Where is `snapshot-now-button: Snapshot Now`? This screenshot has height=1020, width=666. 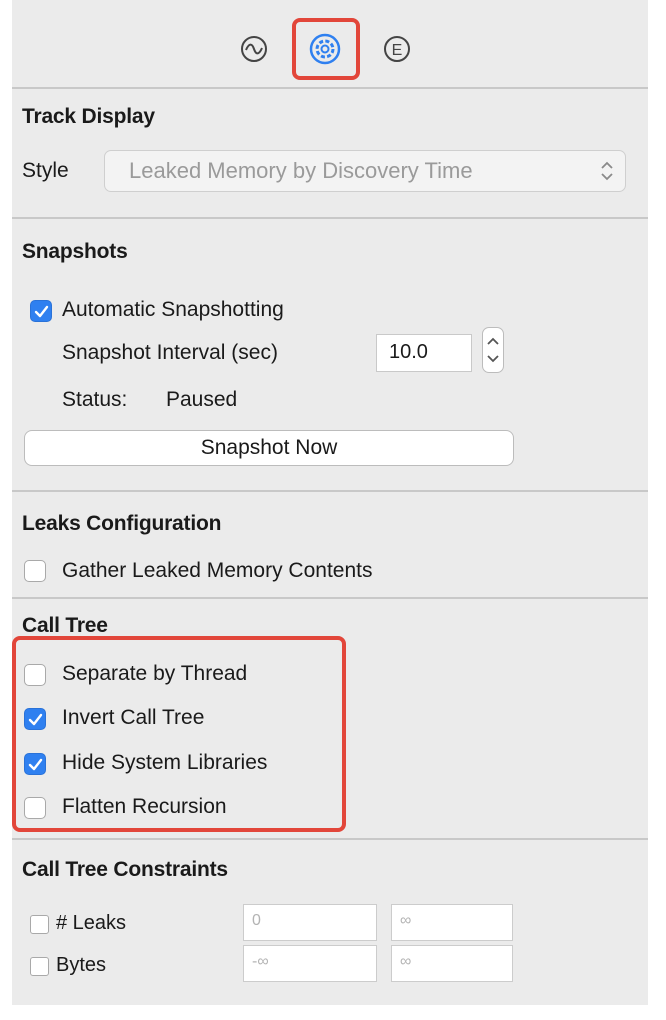 snapshot-now-button: Snapshot Now is located at coordinates (269, 448).